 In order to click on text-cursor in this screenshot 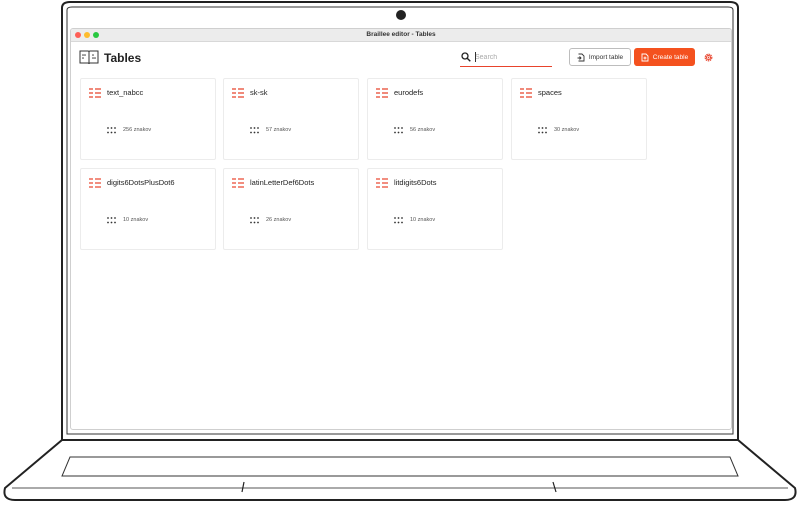, I will do `click(475, 57)`.